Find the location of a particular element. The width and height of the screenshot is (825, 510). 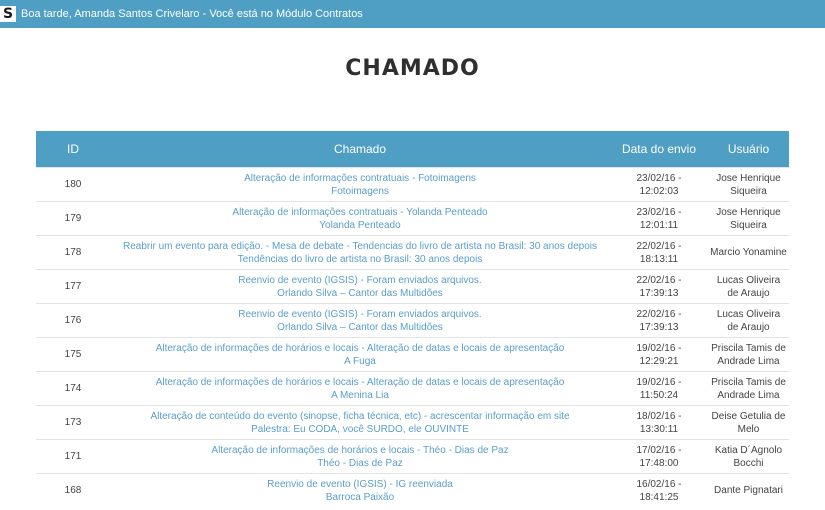

cell-data-envio: 17/02/16 -17:48:00 is located at coordinates (659, 456).